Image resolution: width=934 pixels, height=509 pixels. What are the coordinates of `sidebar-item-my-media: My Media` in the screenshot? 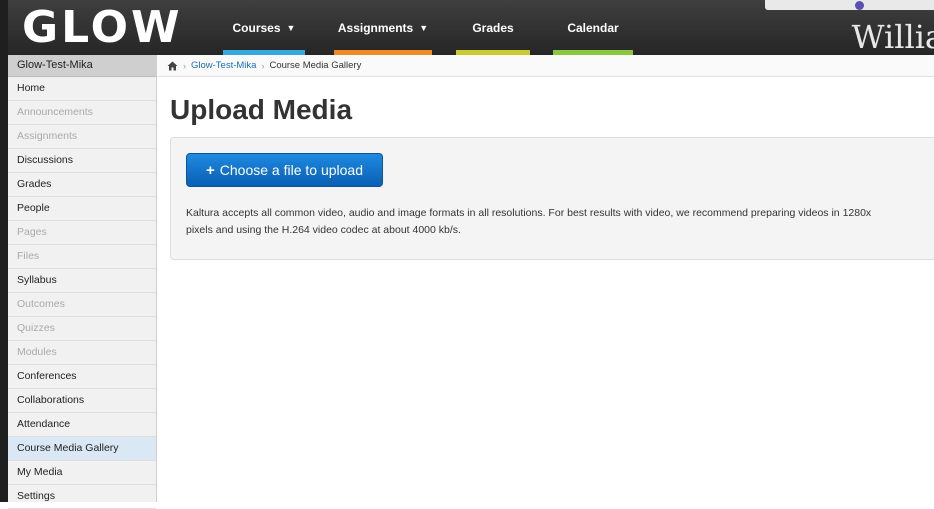 It's located at (82, 473).